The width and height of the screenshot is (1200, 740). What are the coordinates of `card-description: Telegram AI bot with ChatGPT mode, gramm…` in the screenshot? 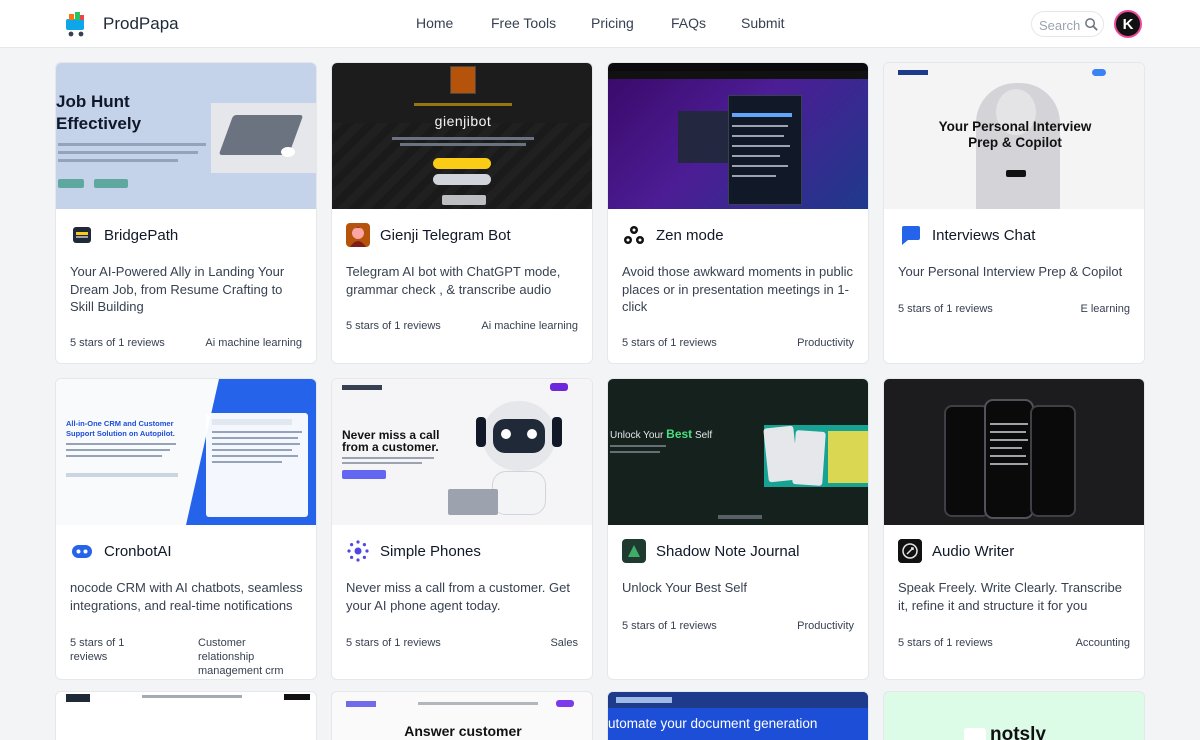 It's located at (453, 280).